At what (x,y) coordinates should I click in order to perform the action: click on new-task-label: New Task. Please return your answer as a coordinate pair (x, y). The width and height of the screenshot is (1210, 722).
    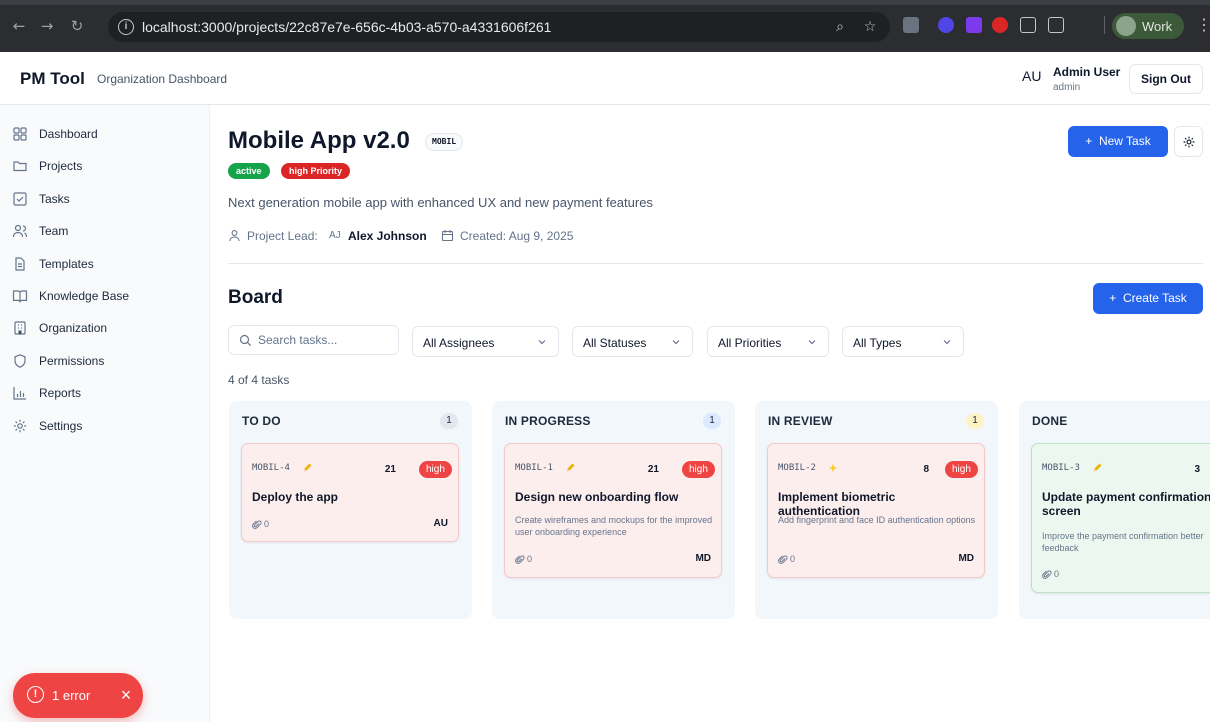
    Looking at the image, I should click on (1124, 141).